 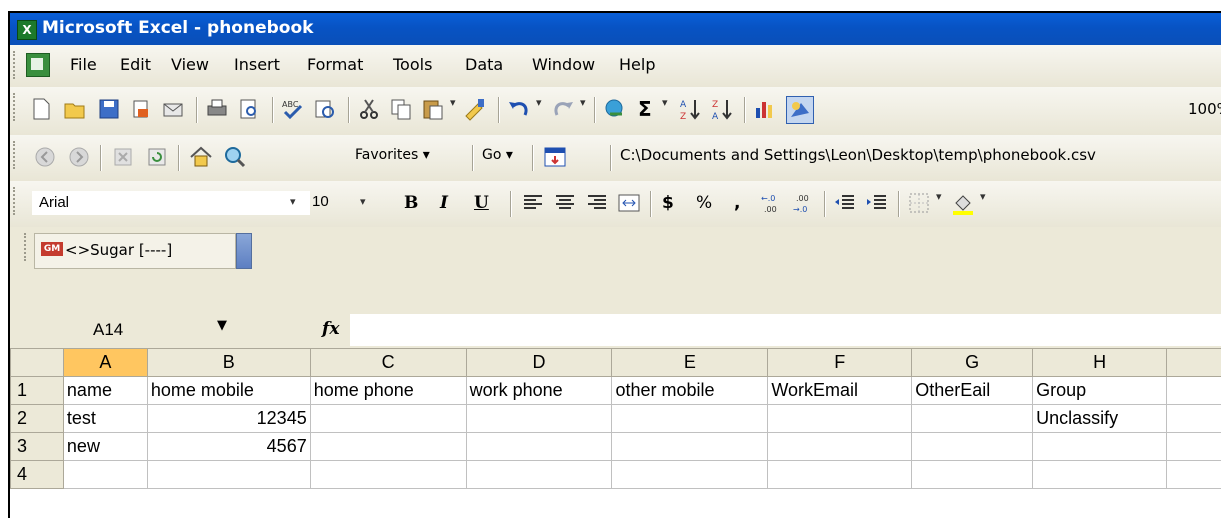 What do you see at coordinates (615, 109) in the screenshot?
I see `hyperlink-icon` at bounding box center [615, 109].